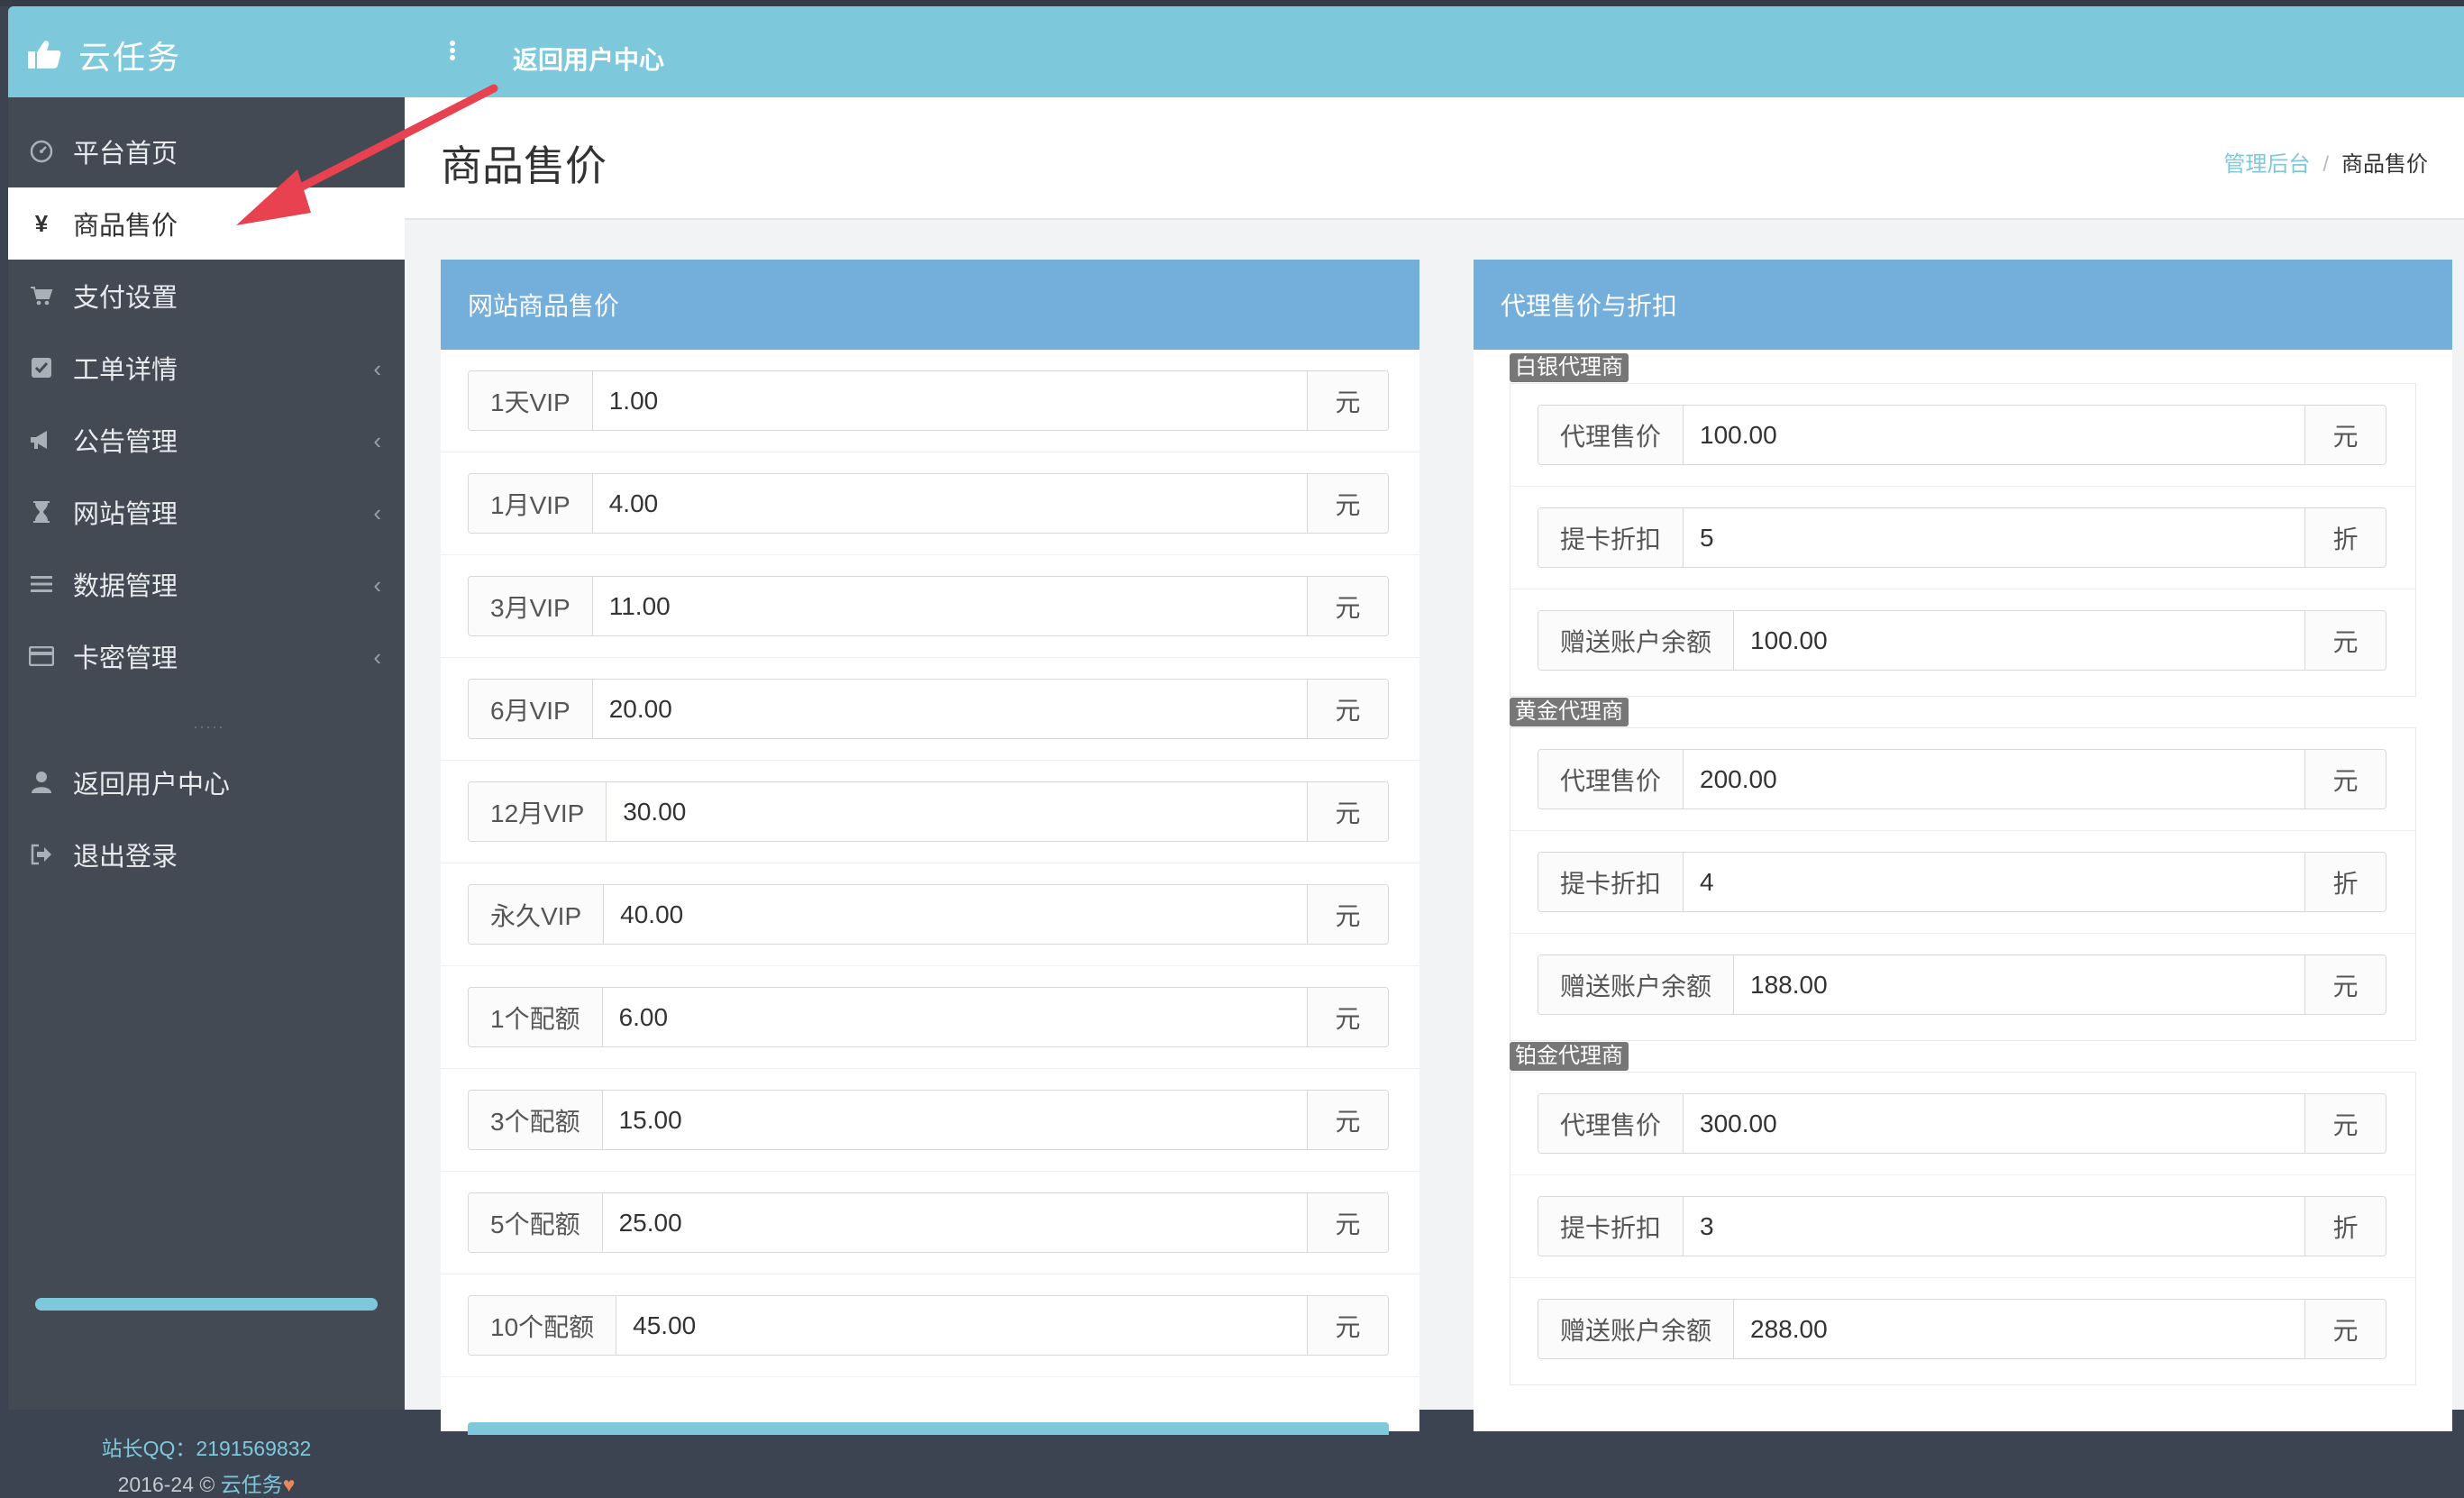  What do you see at coordinates (41, 223) in the screenshot?
I see `yen-icon: ¥` at bounding box center [41, 223].